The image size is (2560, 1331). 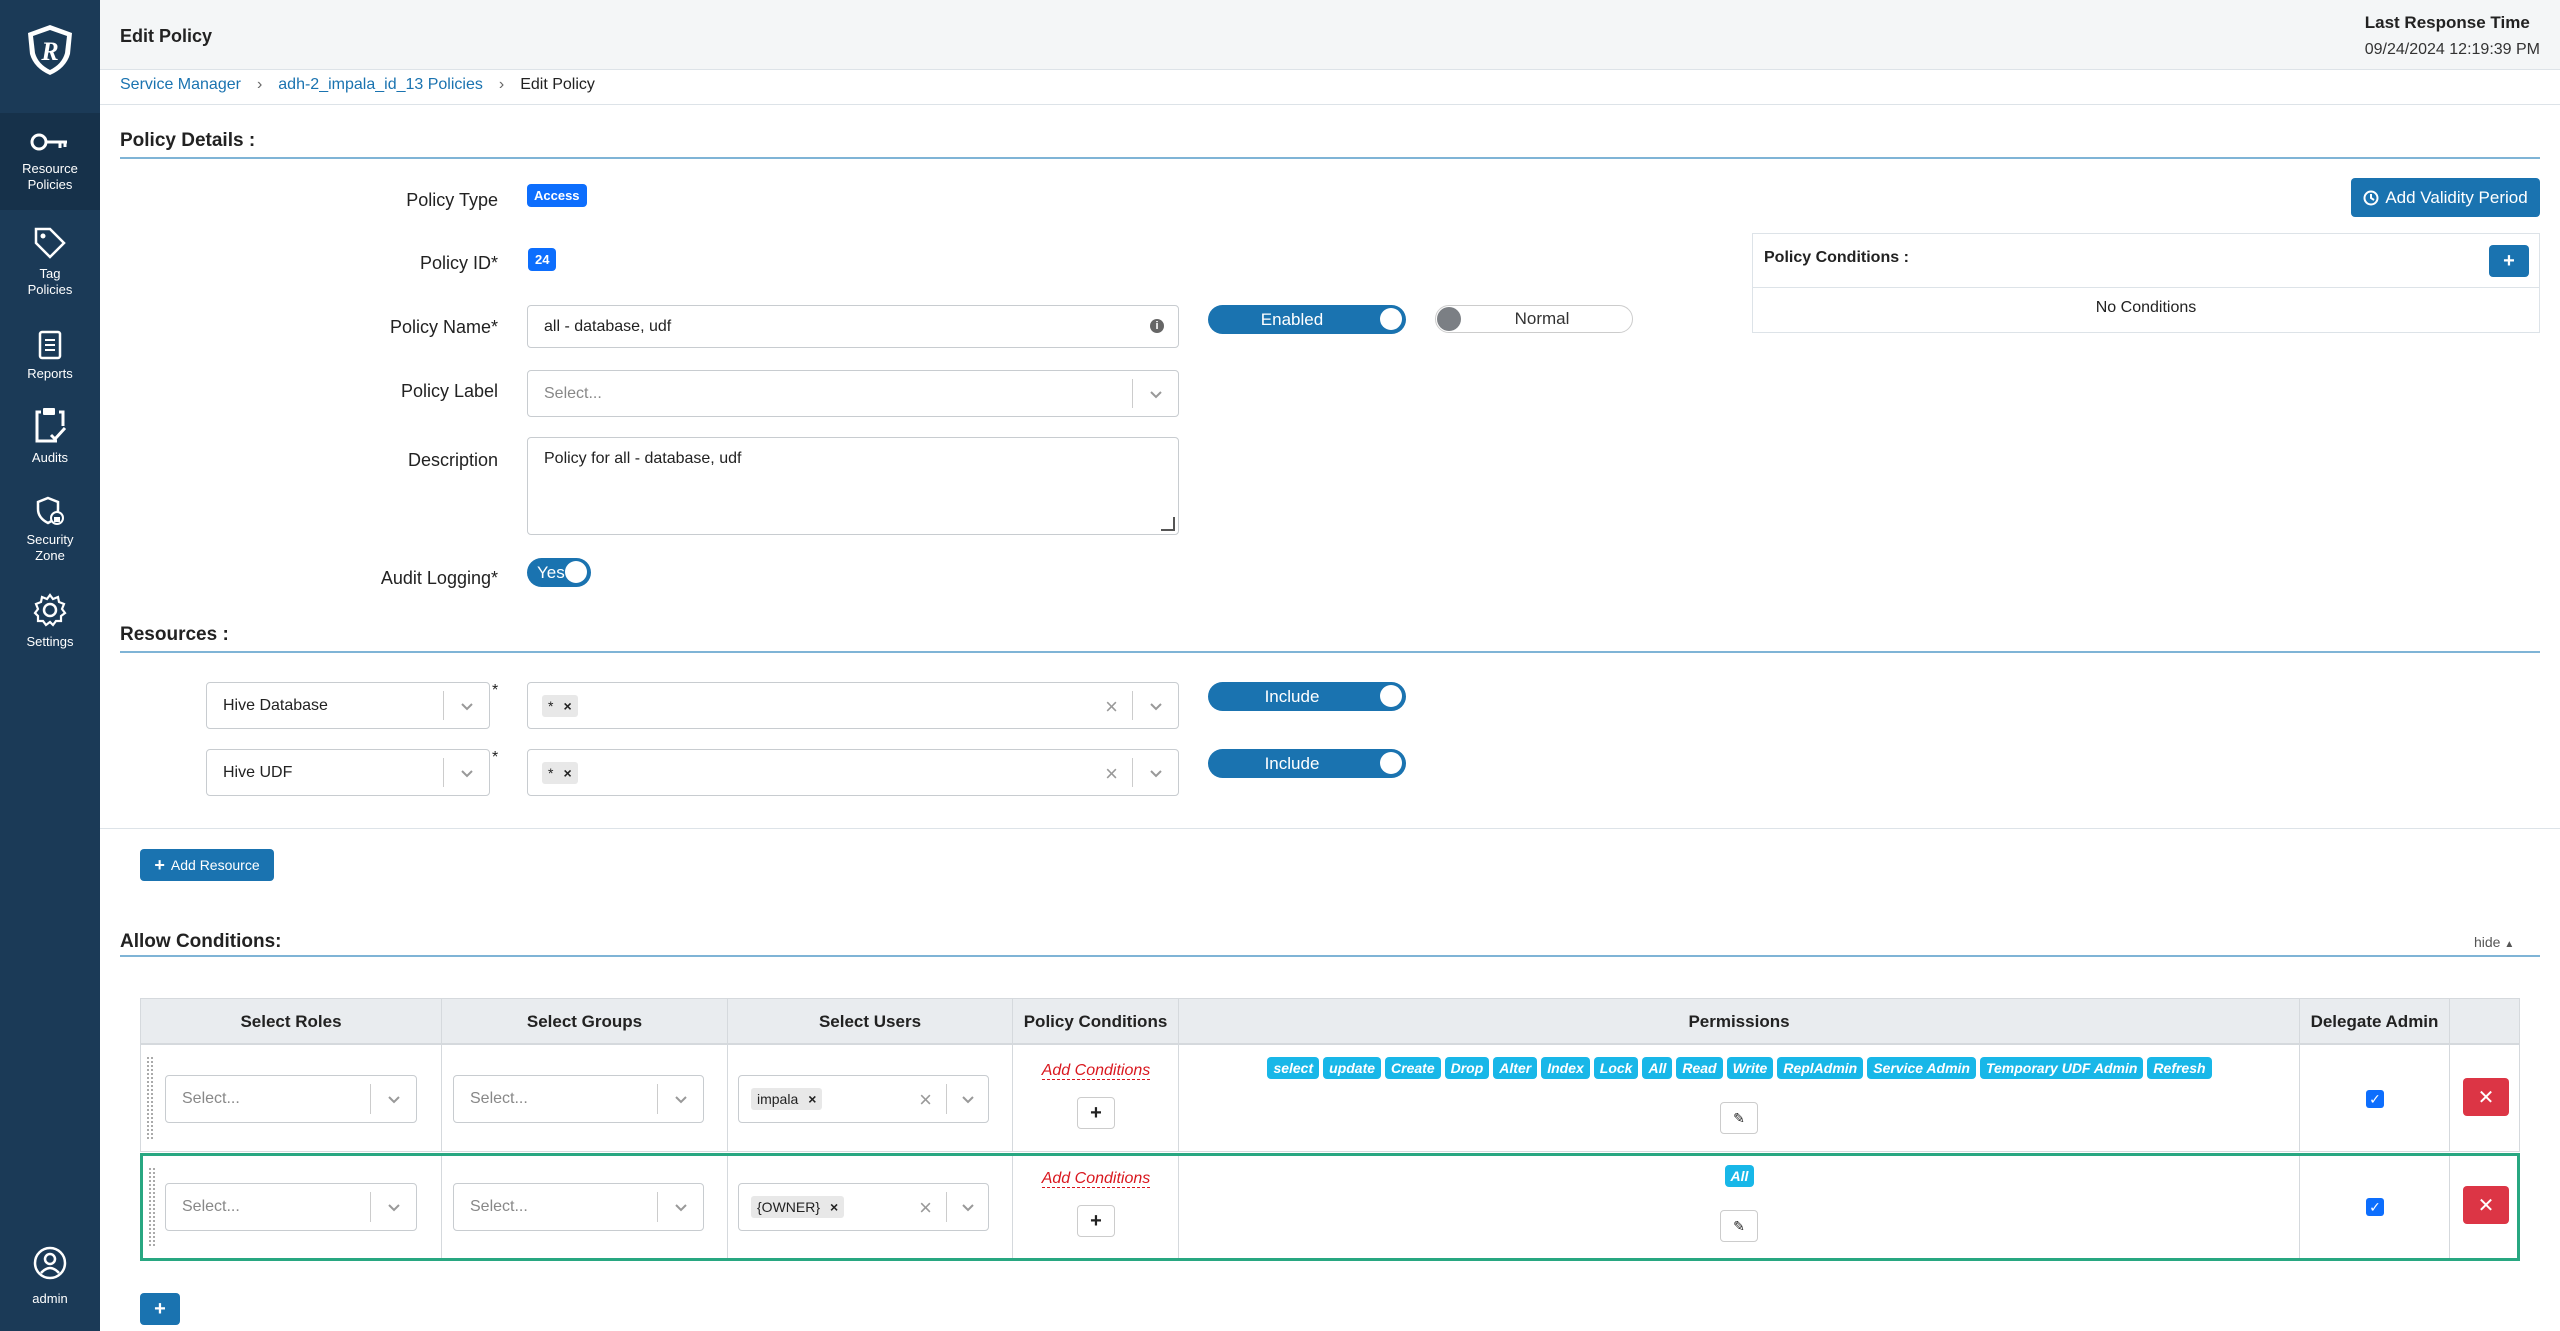 What do you see at coordinates (853, 326) in the screenshot?
I see `policy-name-input: all - database, udf i` at bounding box center [853, 326].